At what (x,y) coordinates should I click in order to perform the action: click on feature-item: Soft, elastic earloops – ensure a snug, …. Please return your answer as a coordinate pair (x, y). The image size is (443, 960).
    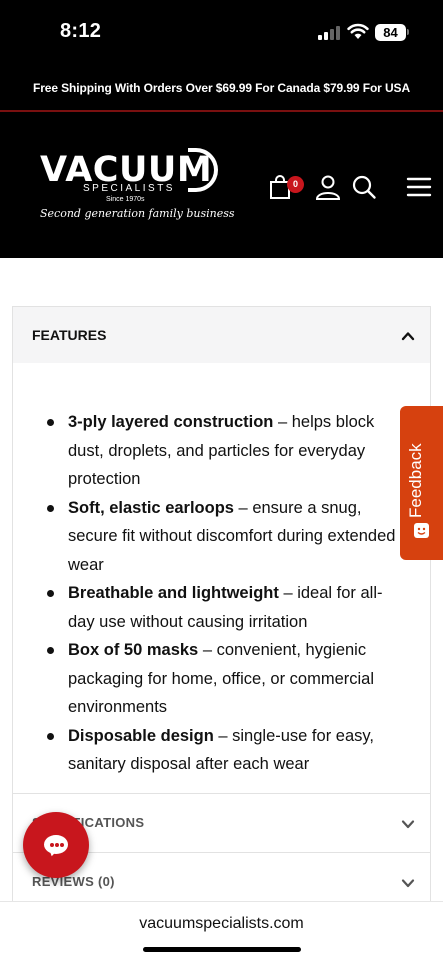
    Looking at the image, I should click on (227, 537).